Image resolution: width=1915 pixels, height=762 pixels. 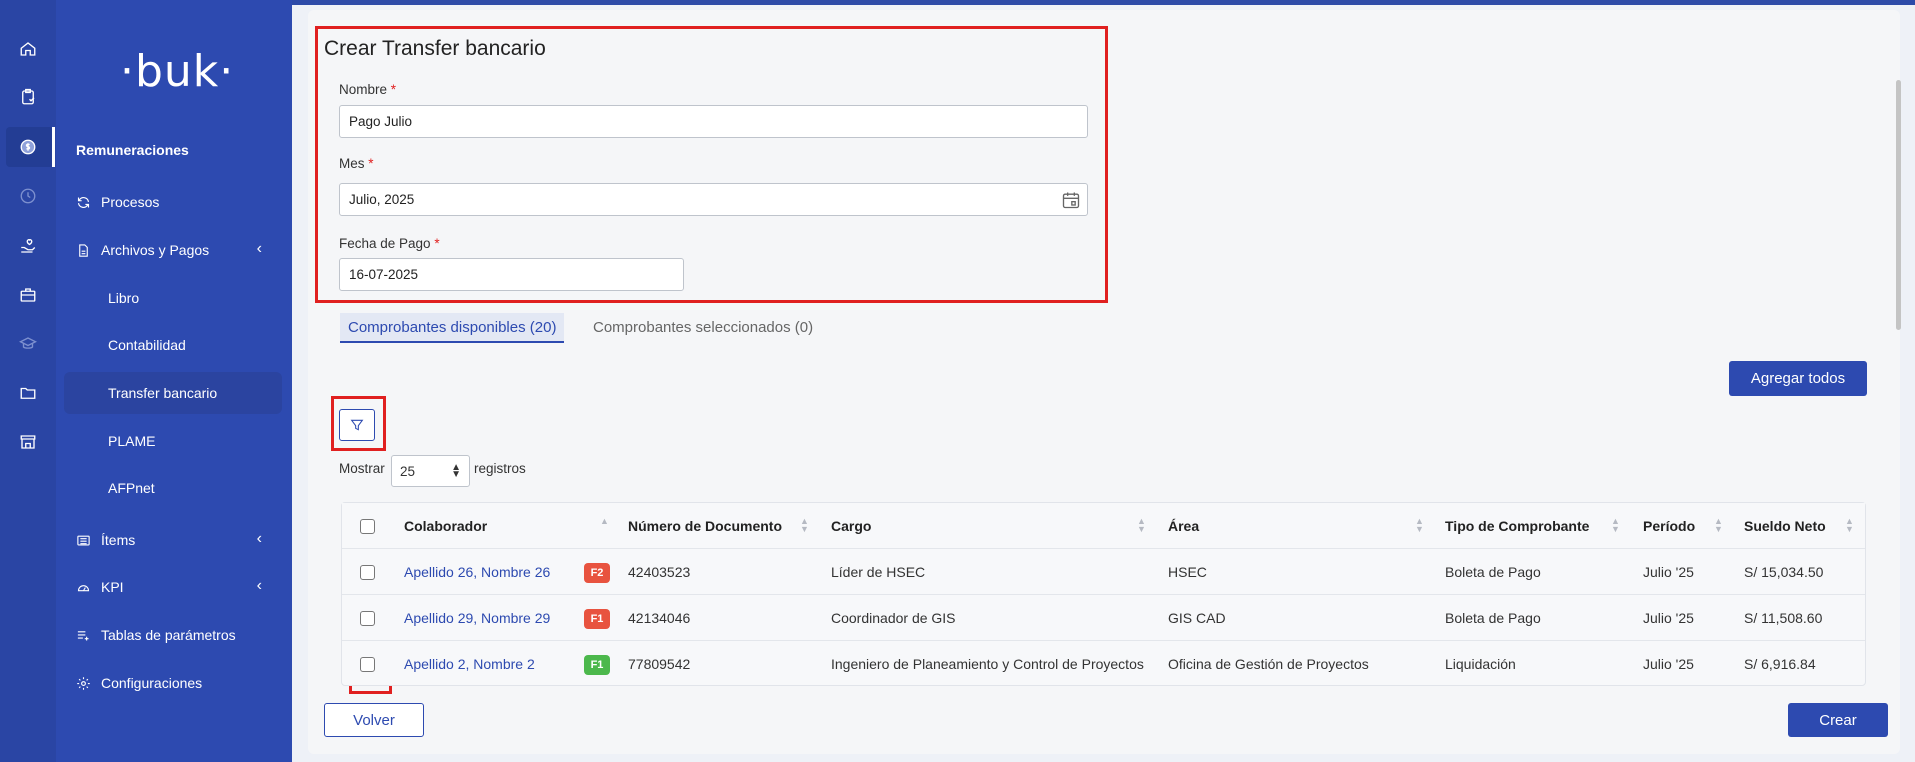 What do you see at coordinates (1785, 526) in the screenshot?
I see `col-sueldo-neto: Sueldo Neto` at bounding box center [1785, 526].